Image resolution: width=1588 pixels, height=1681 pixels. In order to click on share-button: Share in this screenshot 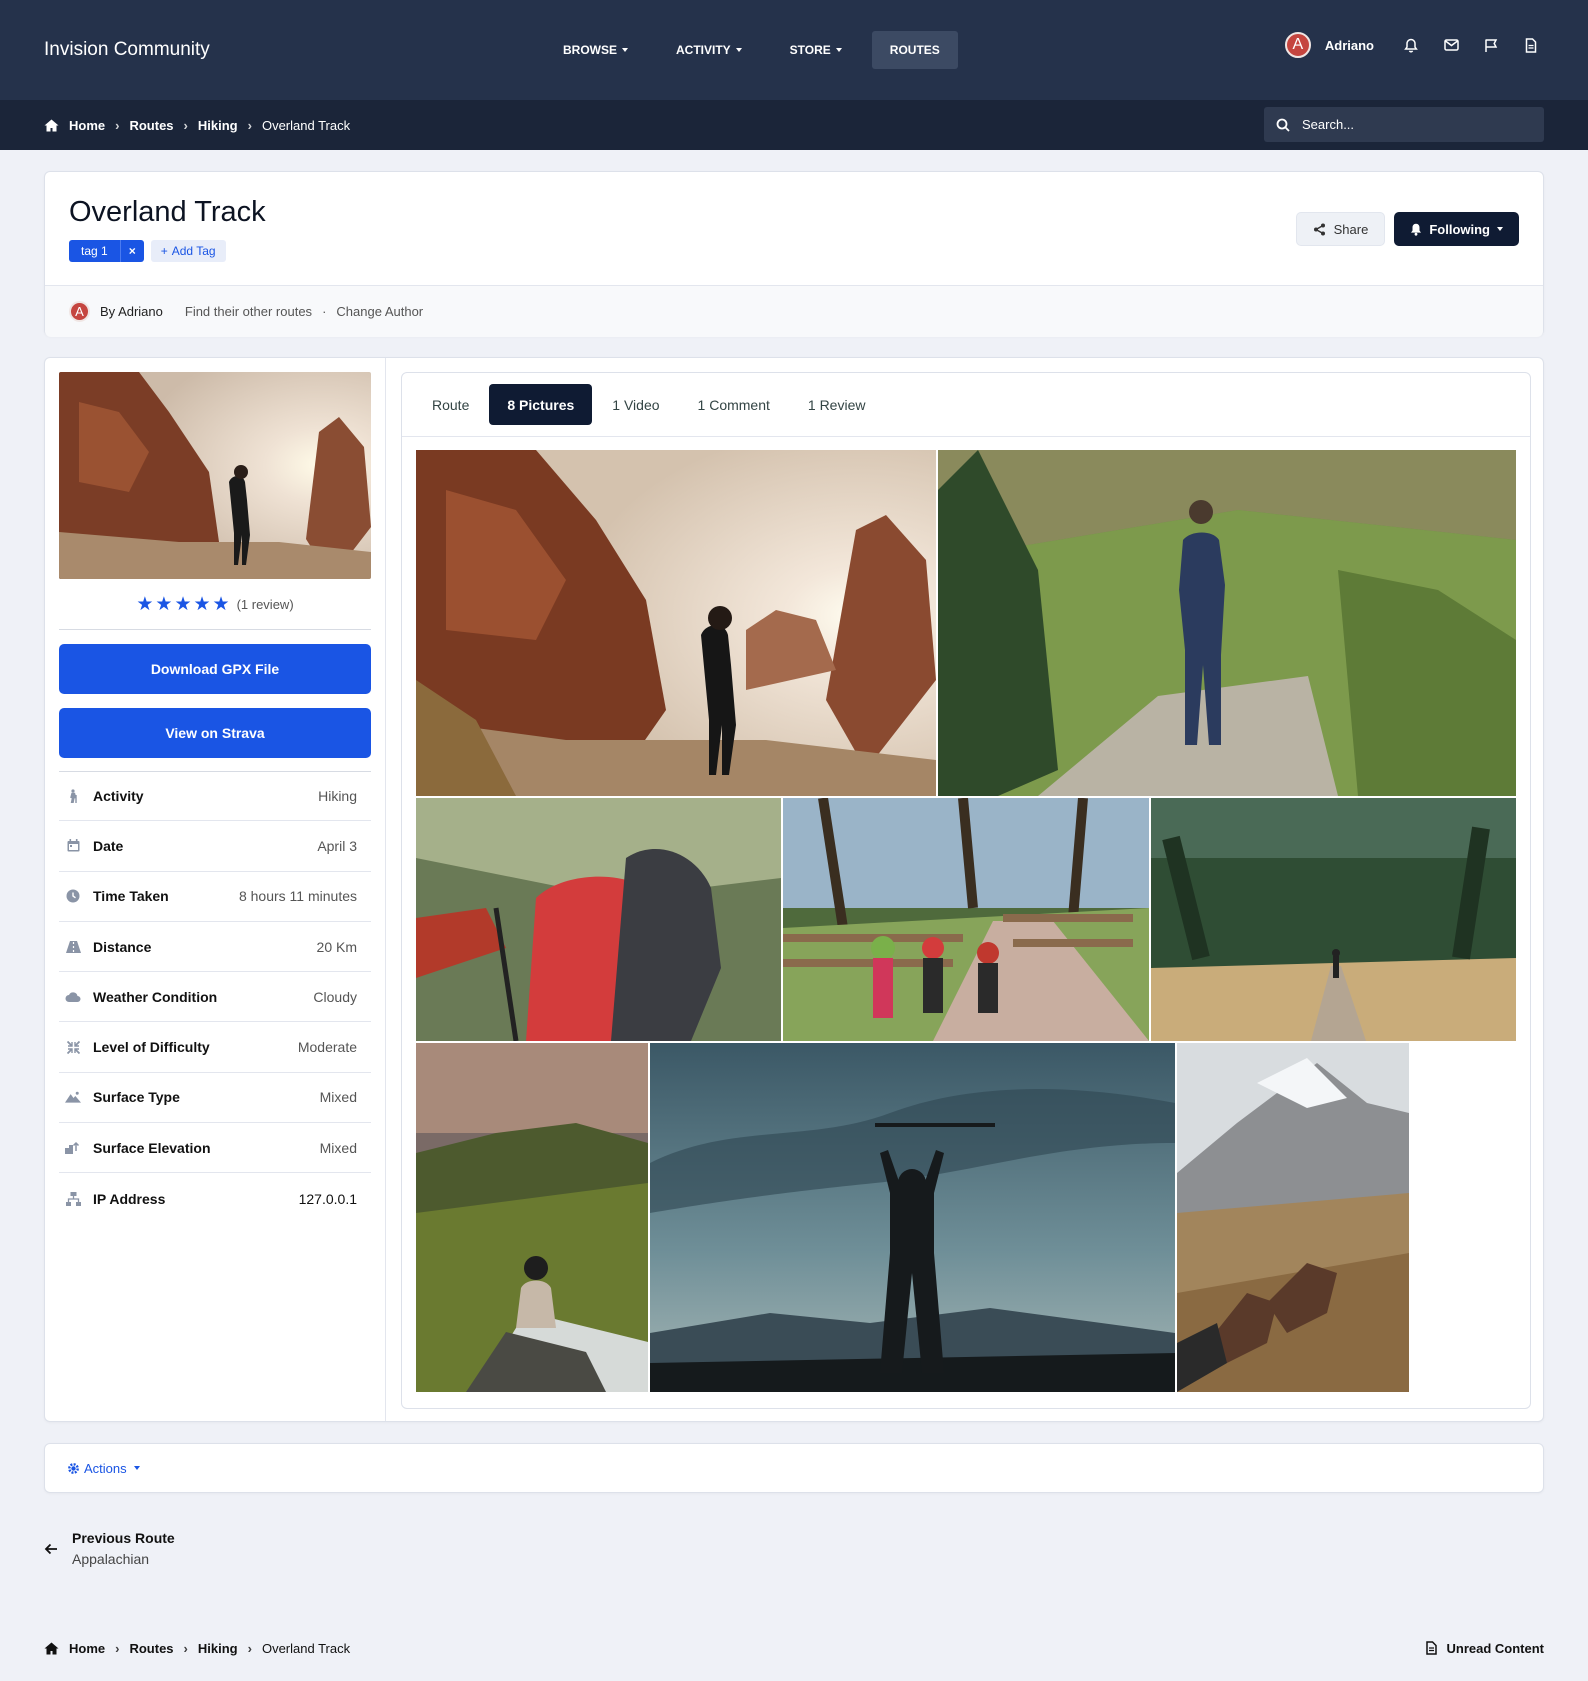, I will do `click(1340, 229)`.